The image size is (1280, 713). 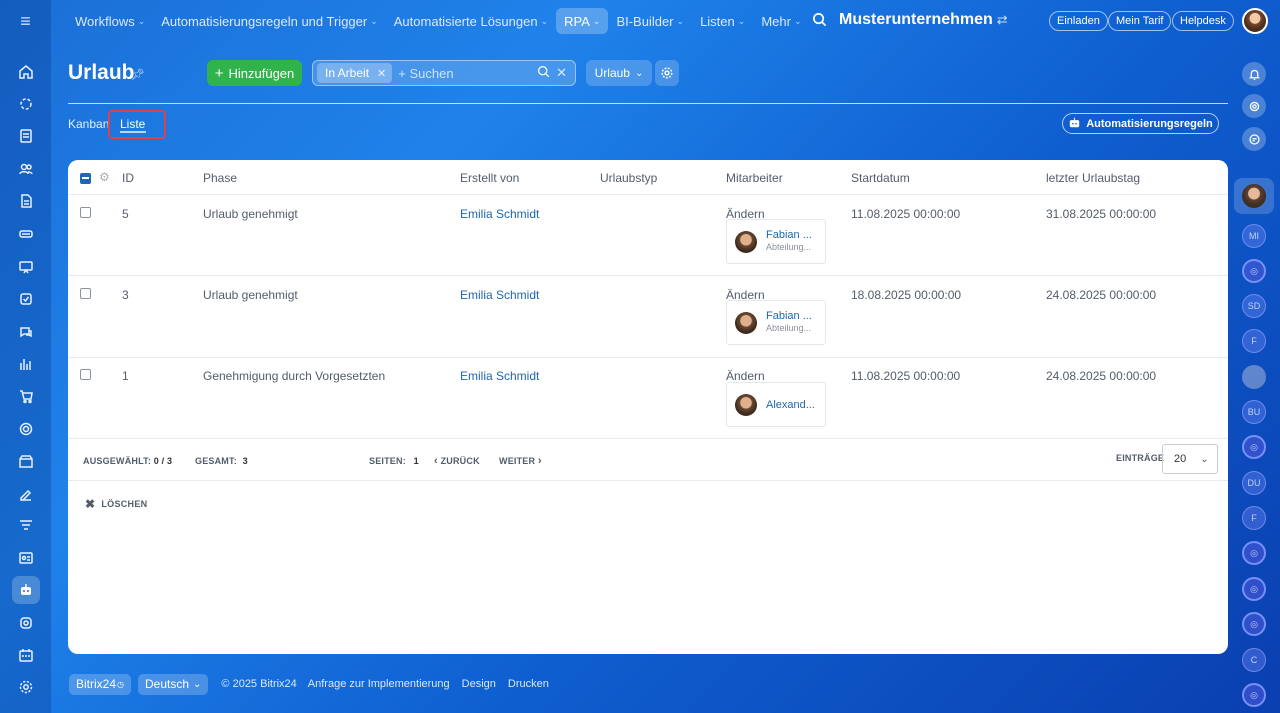 What do you see at coordinates (26, 396) in the screenshot?
I see `shop-icon` at bounding box center [26, 396].